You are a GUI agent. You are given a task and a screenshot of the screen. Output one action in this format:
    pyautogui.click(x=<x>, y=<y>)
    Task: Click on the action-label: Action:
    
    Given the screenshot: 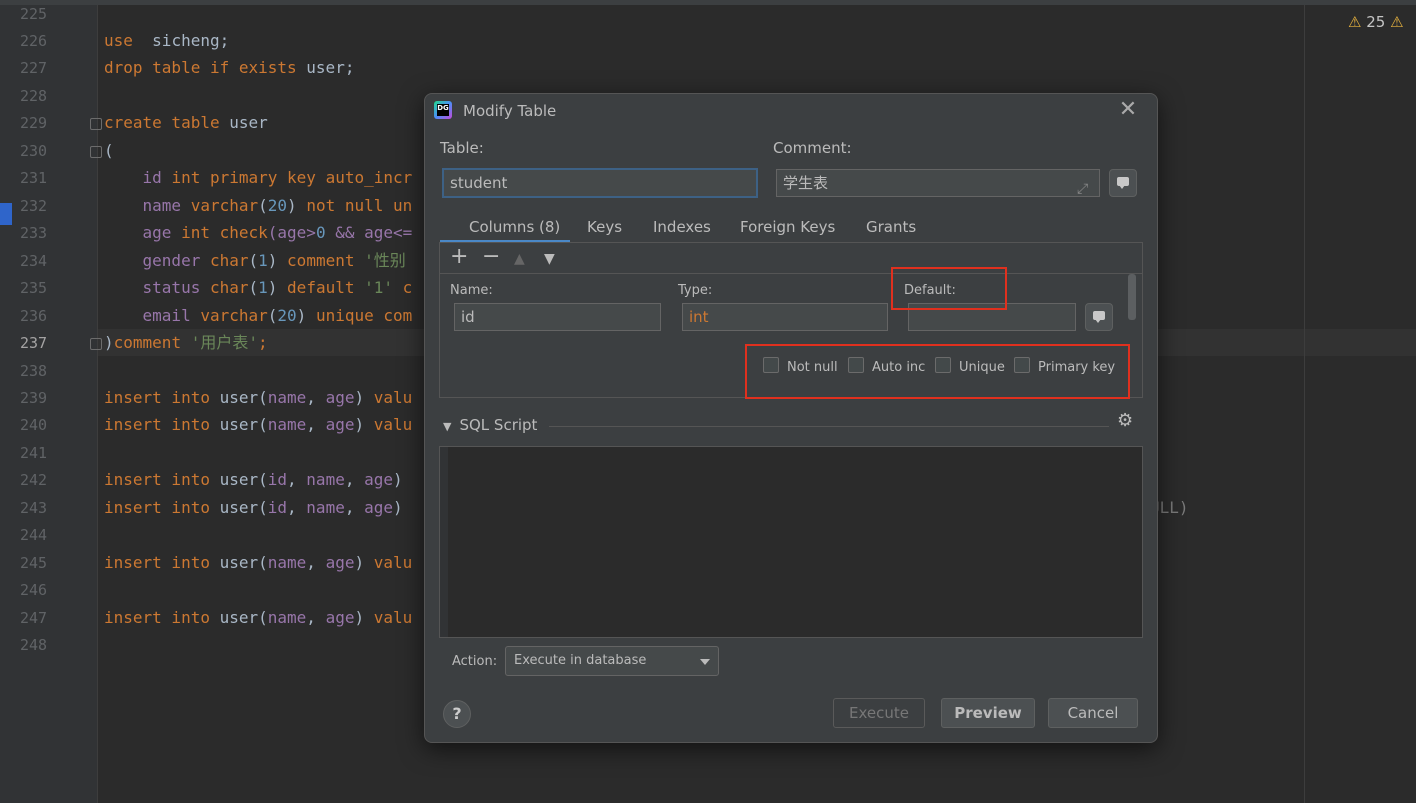 What is the action you would take?
    pyautogui.click(x=475, y=661)
    